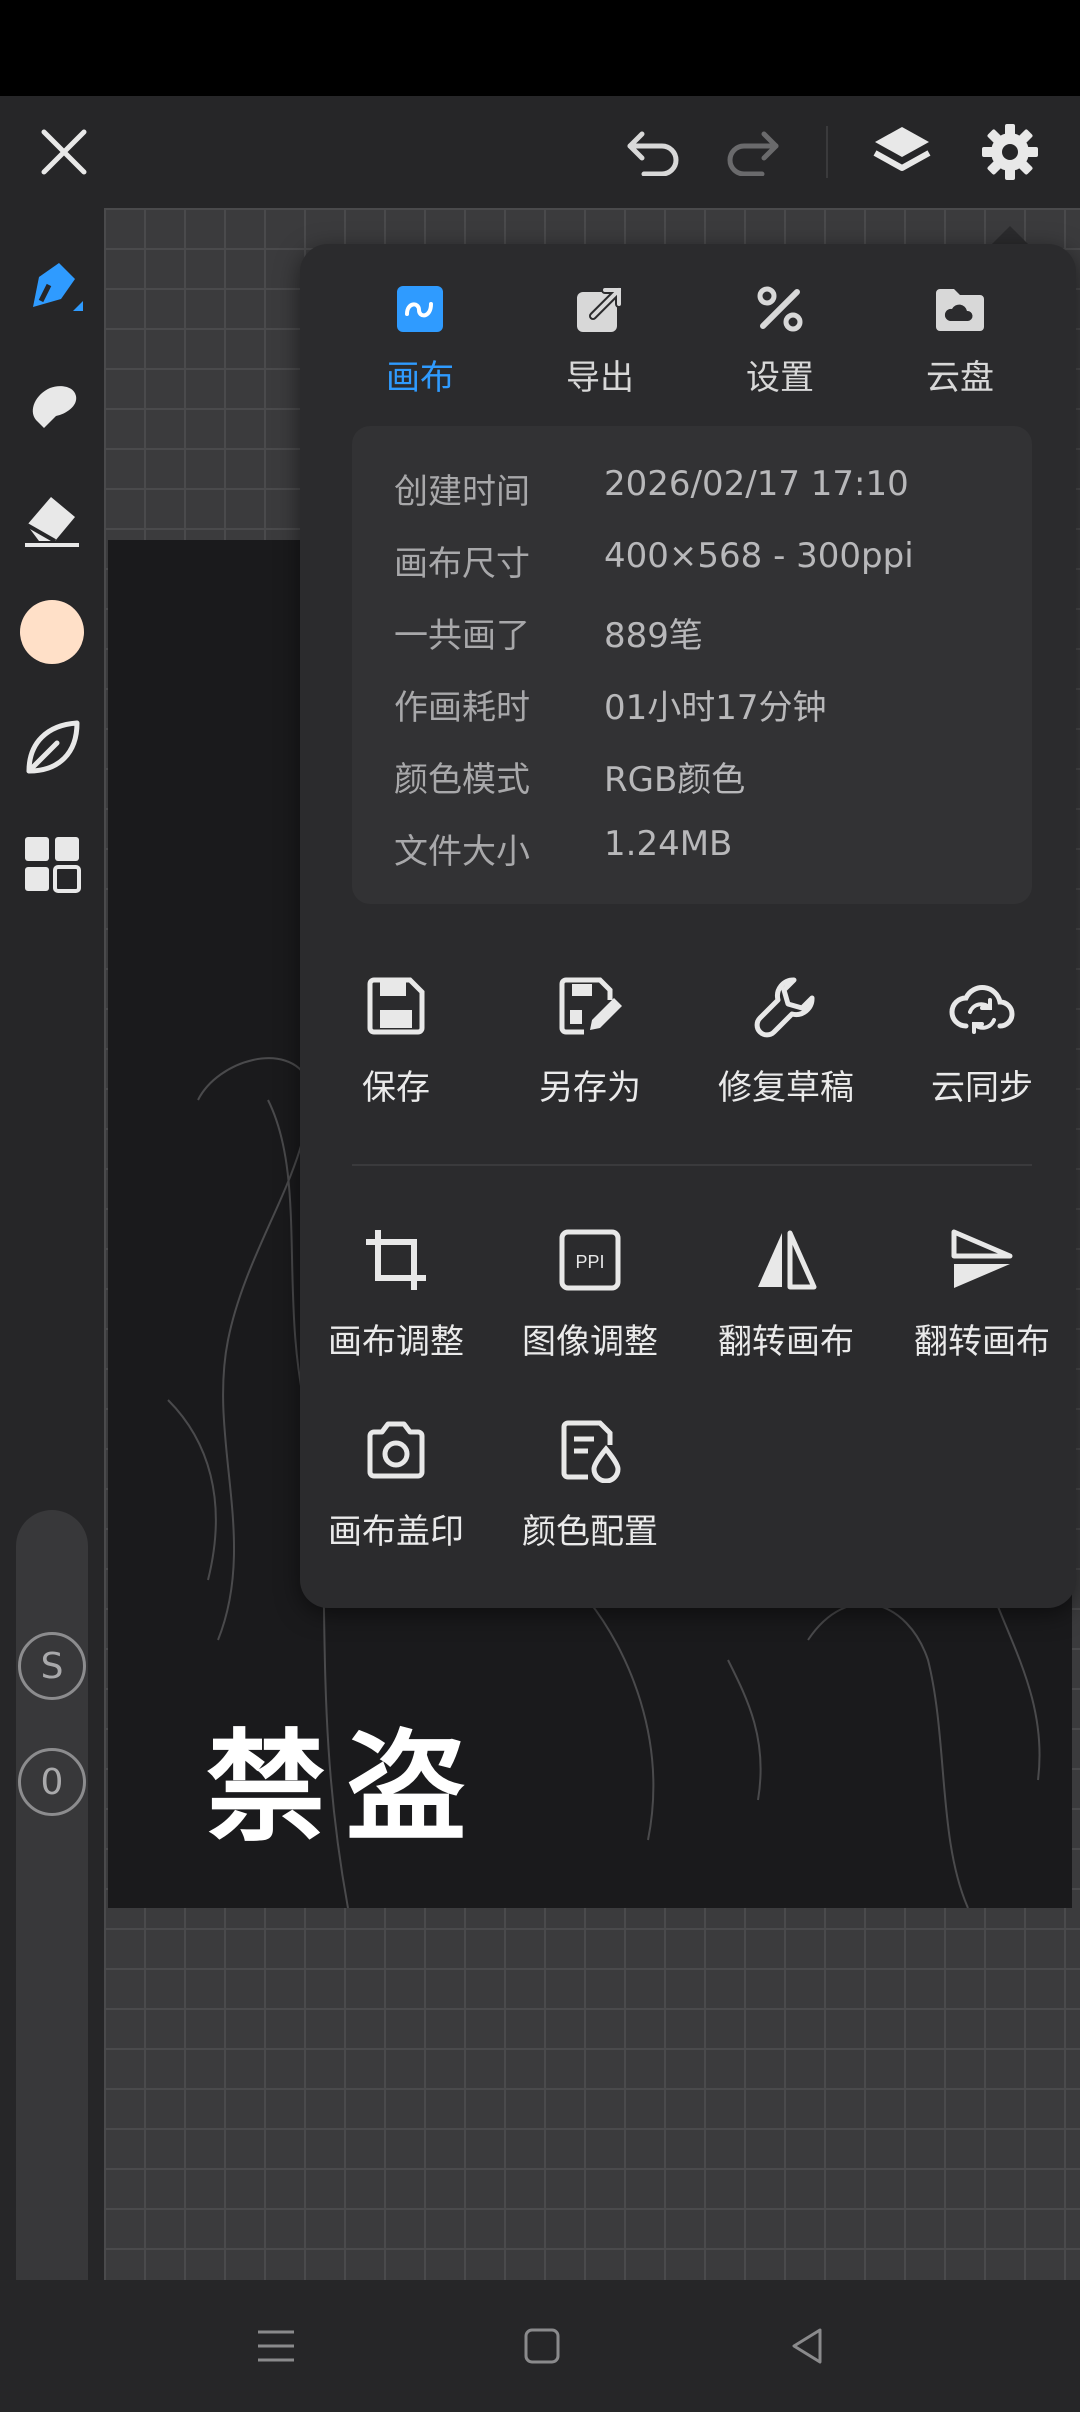  What do you see at coordinates (654, 560) in the screenshot?
I see `info-row: 画布尺寸 400×568 - 300ppi` at bounding box center [654, 560].